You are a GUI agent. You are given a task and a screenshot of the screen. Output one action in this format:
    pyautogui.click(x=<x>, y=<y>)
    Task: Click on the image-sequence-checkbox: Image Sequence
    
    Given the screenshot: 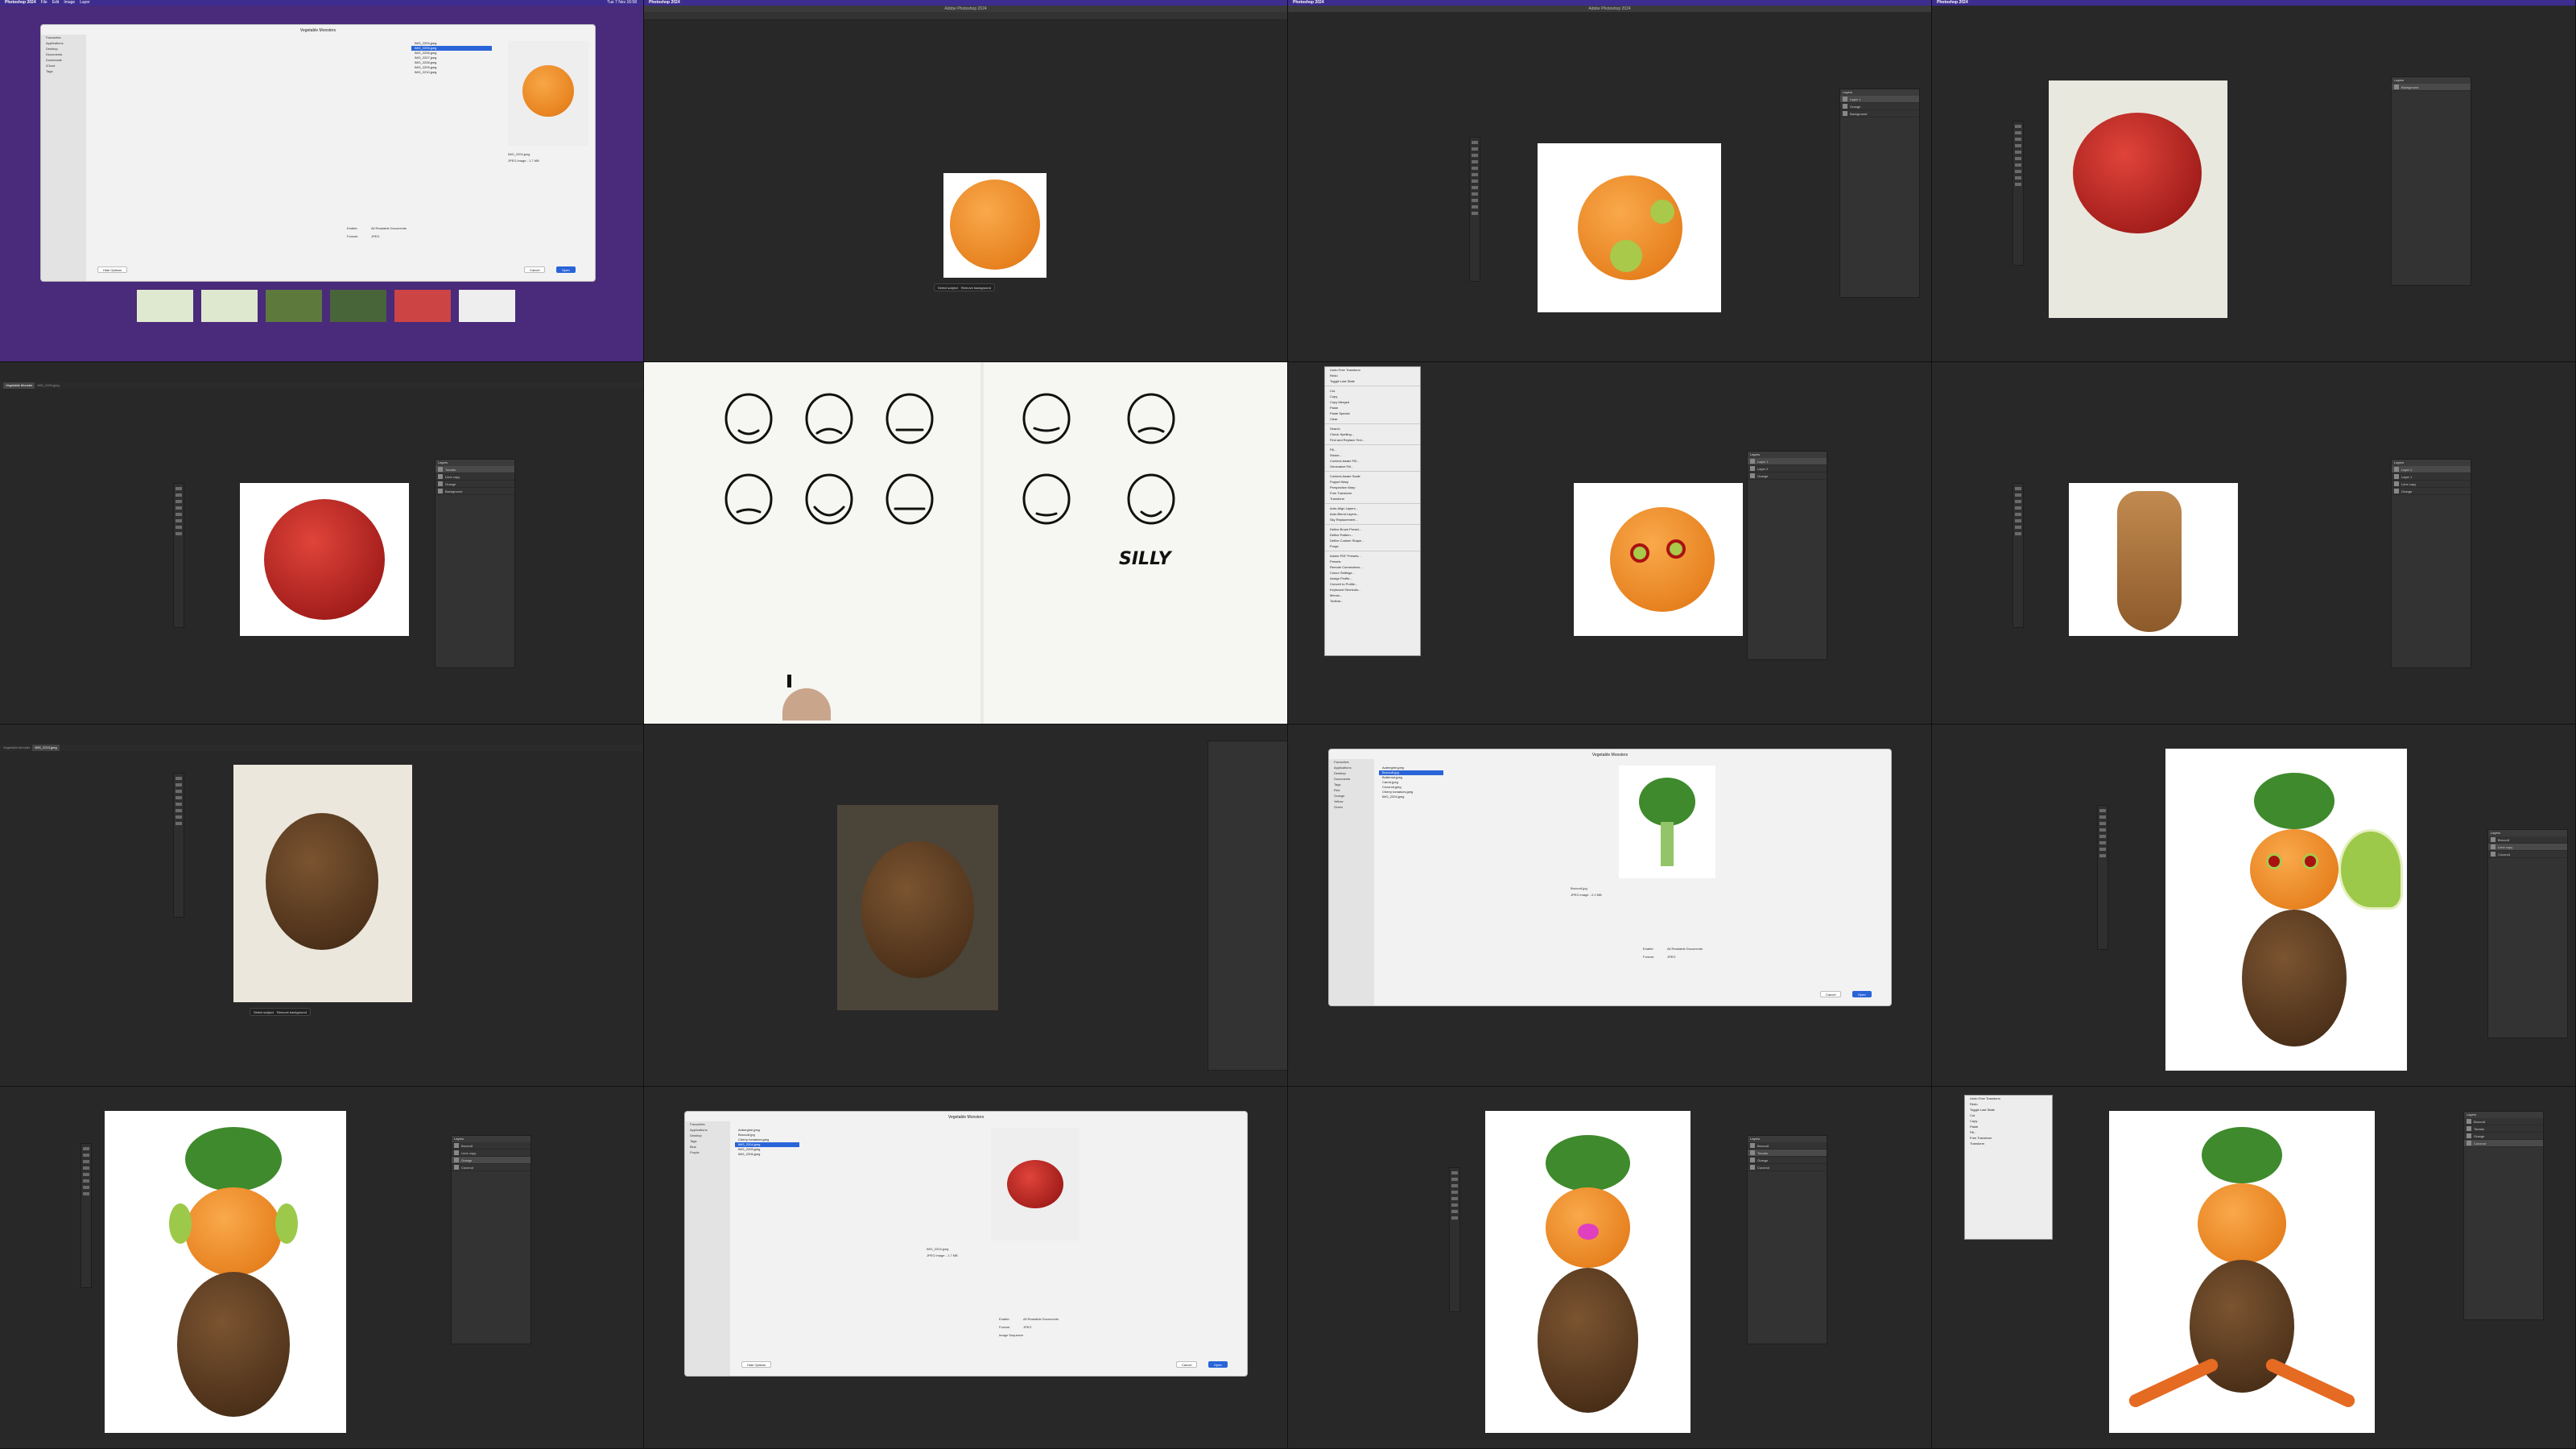 What is the action you would take?
    pyautogui.click(x=1011, y=1335)
    